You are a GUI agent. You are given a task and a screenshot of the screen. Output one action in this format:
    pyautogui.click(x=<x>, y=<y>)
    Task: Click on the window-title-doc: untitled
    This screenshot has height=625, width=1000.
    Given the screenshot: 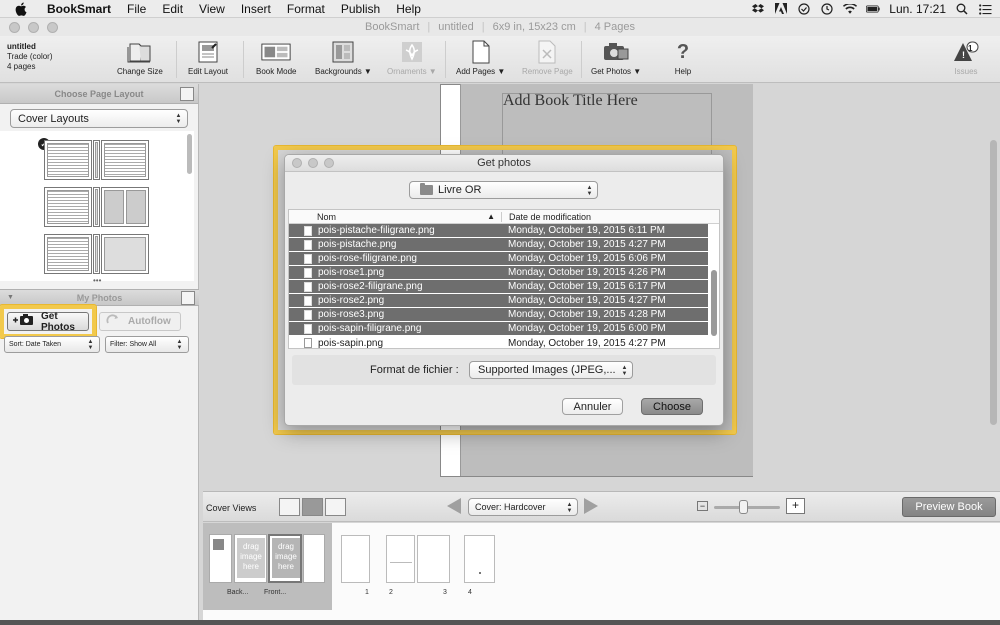 What is the action you would take?
    pyautogui.click(x=456, y=27)
    